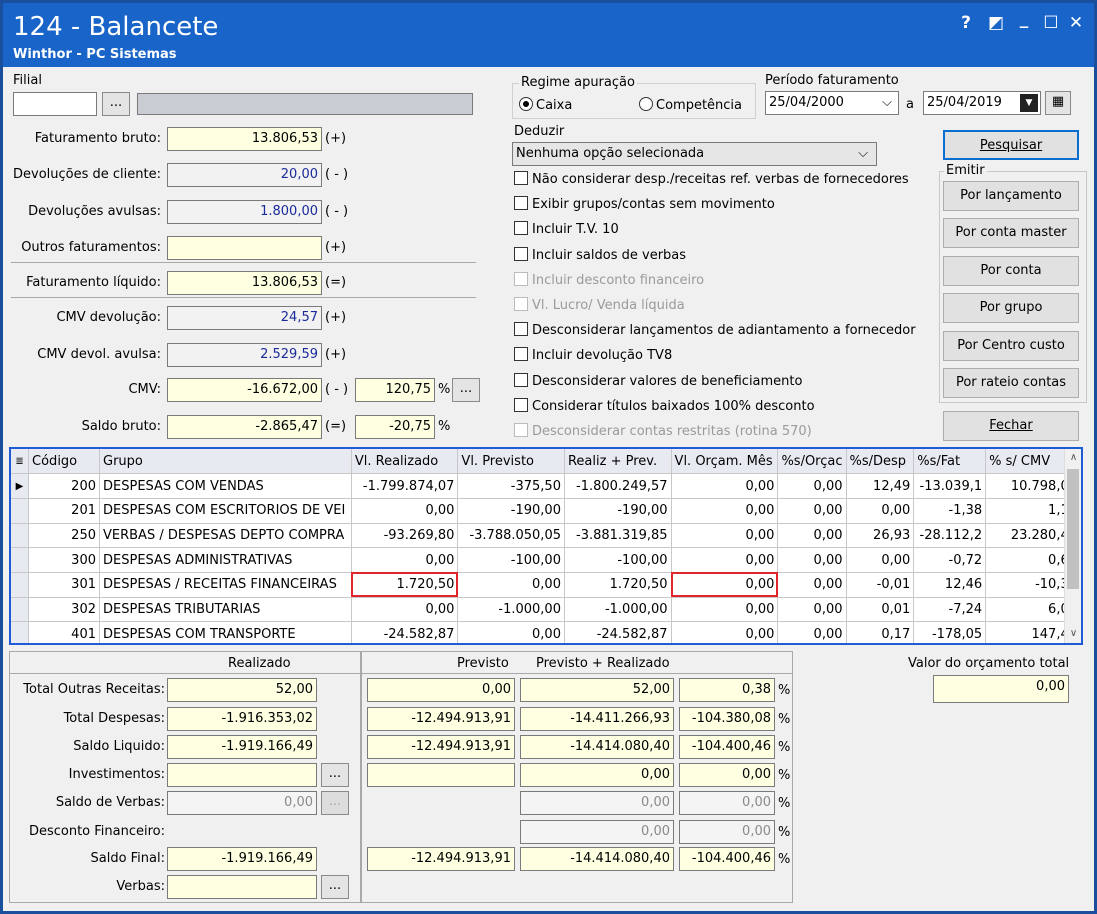 The width and height of the screenshot is (1097, 914). What do you see at coordinates (405, 486) in the screenshot?
I see `grid-cell: -1.799.874,07` at bounding box center [405, 486].